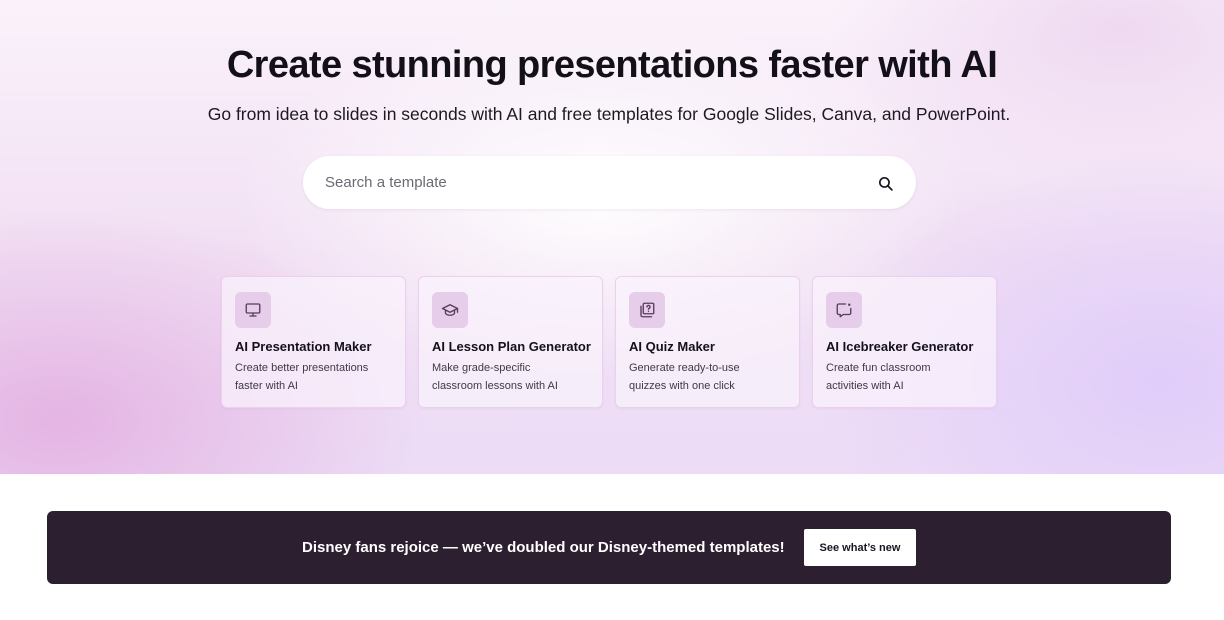 This screenshot has width=1224, height=620. Describe the element at coordinates (865, 386) in the screenshot. I see `tool-card-description-line: activities with AI` at that location.